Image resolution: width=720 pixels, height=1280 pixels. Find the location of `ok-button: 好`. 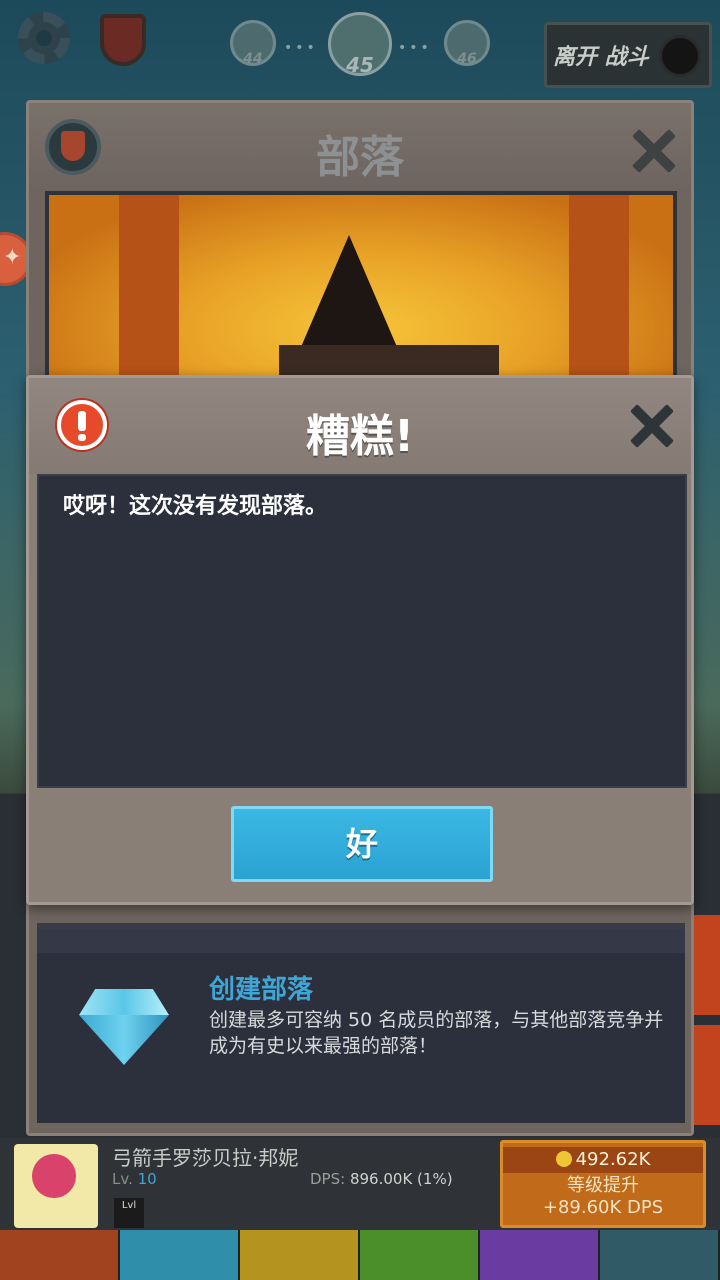

ok-button: 好 is located at coordinates (362, 844).